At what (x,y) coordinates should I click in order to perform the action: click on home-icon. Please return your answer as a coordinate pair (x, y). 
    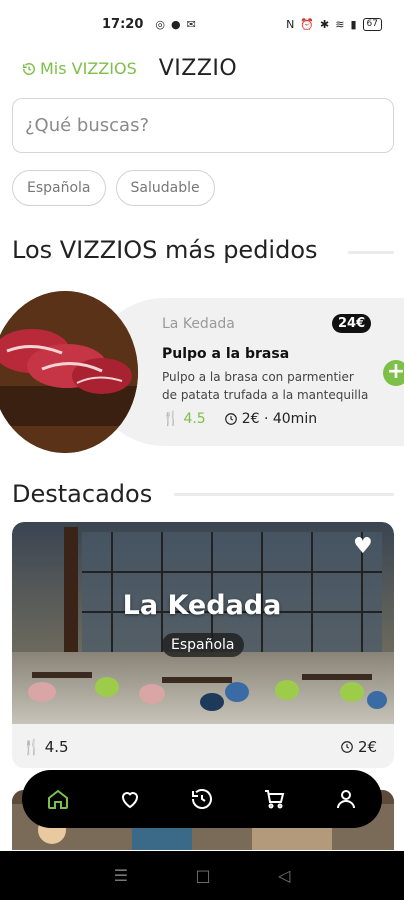
    Looking at the image, I should click on (58, 799).